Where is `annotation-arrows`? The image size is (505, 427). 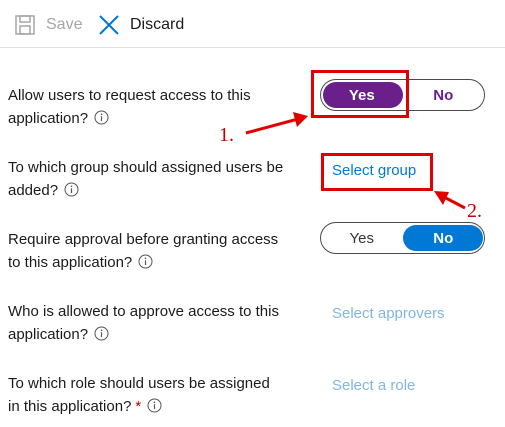 annotation-arrows is located at coordinates (355, 161).